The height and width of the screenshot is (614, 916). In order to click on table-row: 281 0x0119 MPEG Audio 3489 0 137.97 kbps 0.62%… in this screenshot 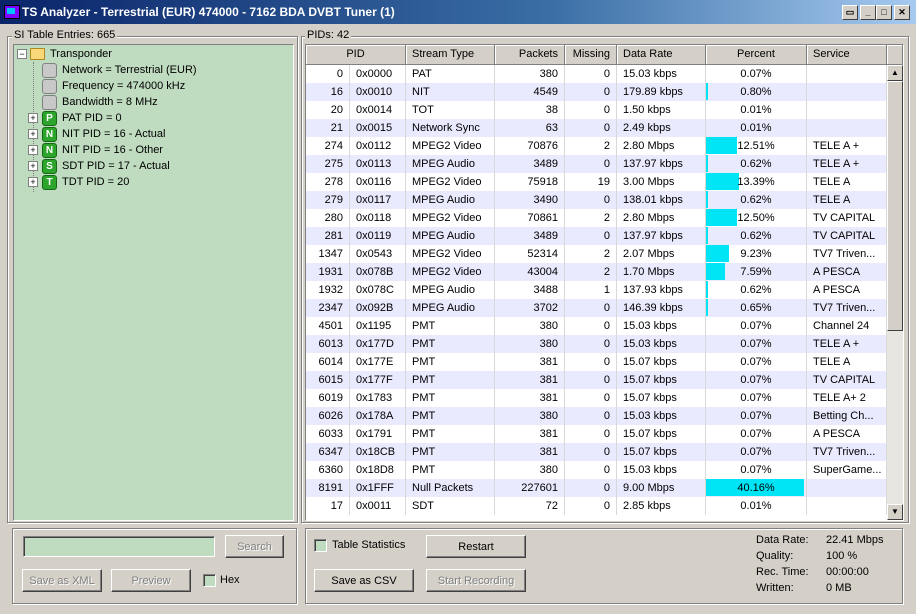, I will do `click(596, 236)`.